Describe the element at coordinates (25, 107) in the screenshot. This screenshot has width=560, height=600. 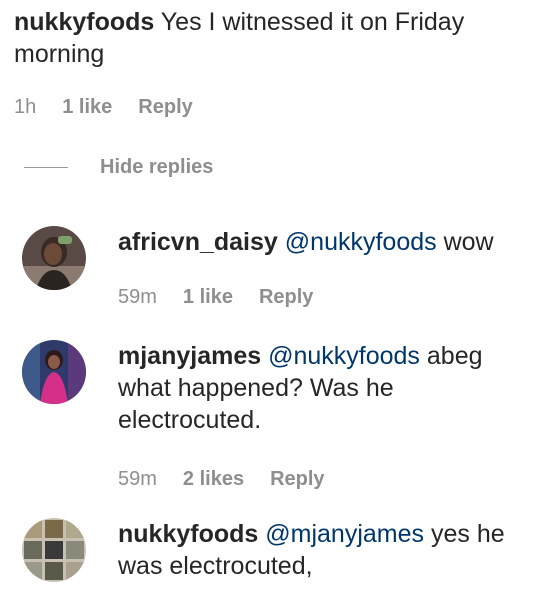
I see `comment-time: 1h` at that location.